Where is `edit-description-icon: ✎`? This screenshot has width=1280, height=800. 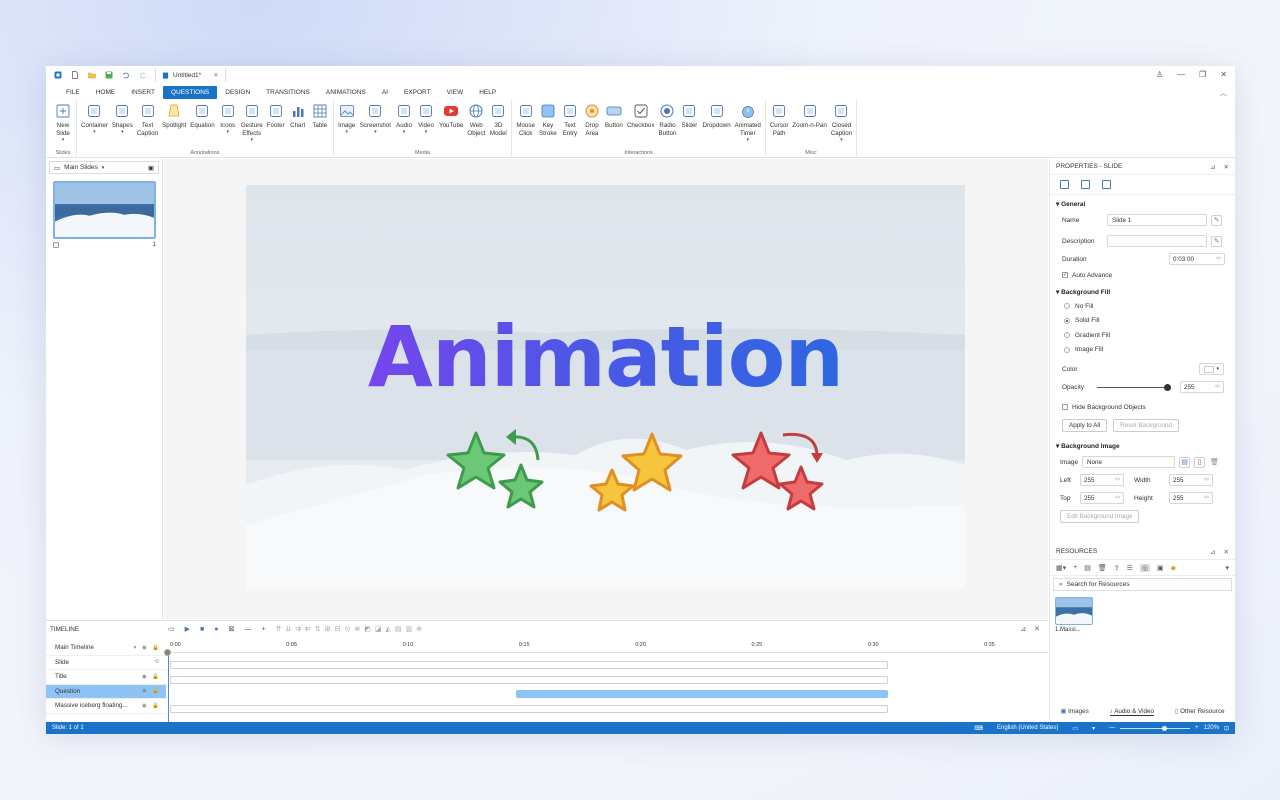 edit-description-icon: ✎ is located at coordinates (1216, 241).